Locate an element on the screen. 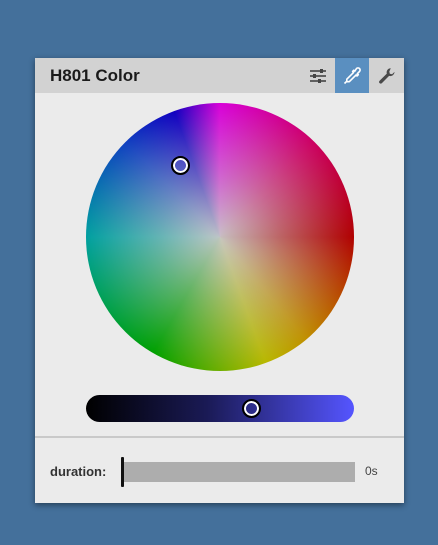 The width and height of the screenshot is (438, 545). sliders-icon is located at coordinates (318, 75).